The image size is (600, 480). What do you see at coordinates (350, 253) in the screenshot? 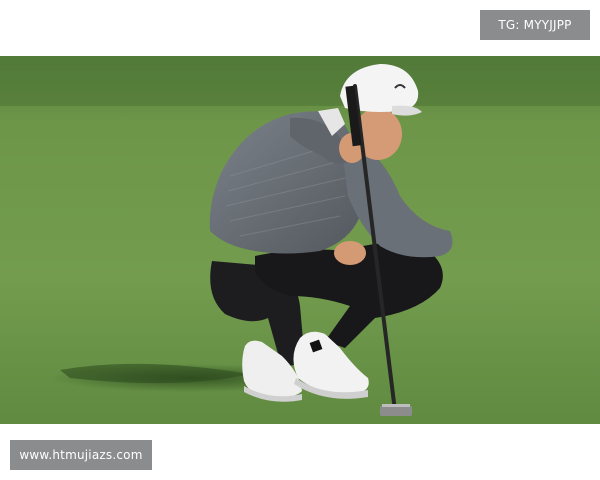
I see `hand-lower` at bounding box center [350, 253].